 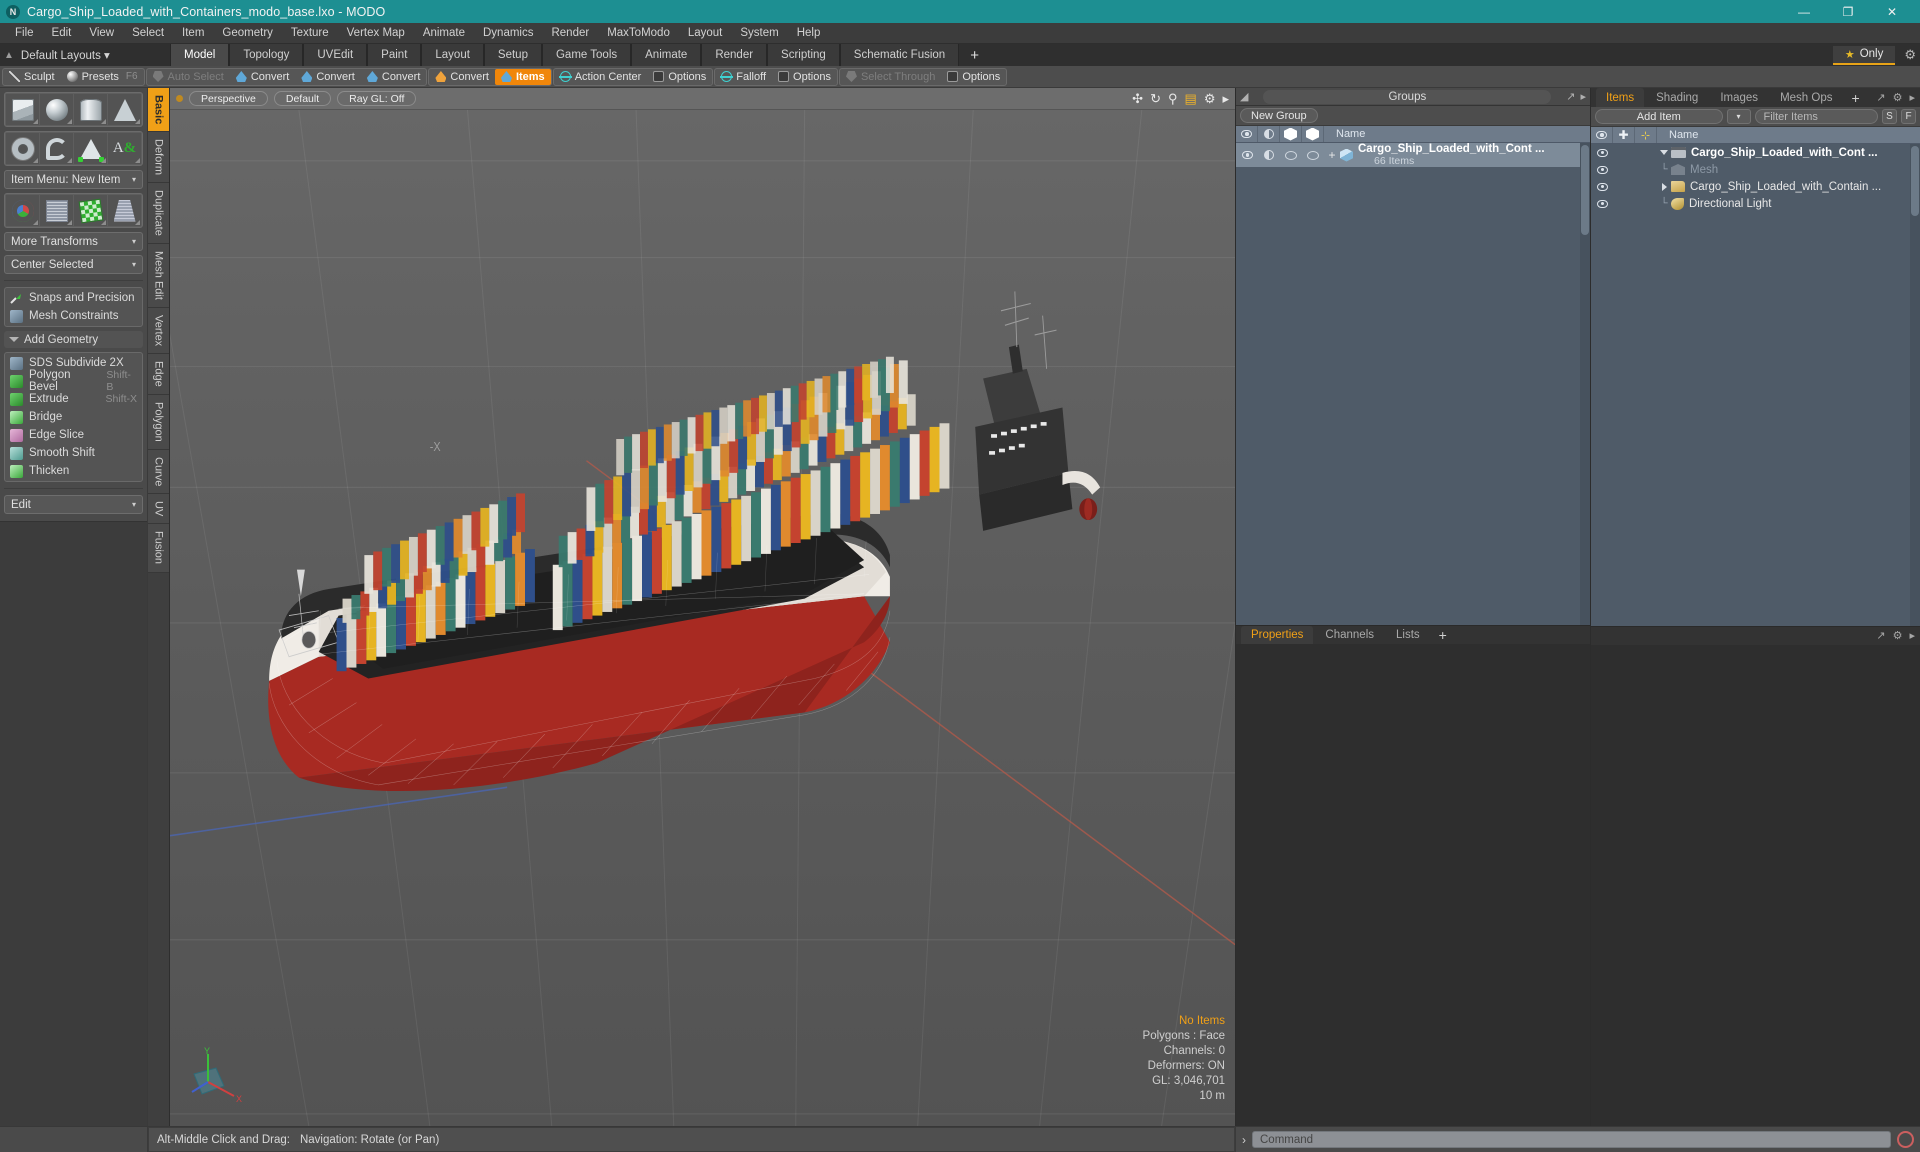 I want to click on move-icon: ✣, so click(x=1137, y=99).